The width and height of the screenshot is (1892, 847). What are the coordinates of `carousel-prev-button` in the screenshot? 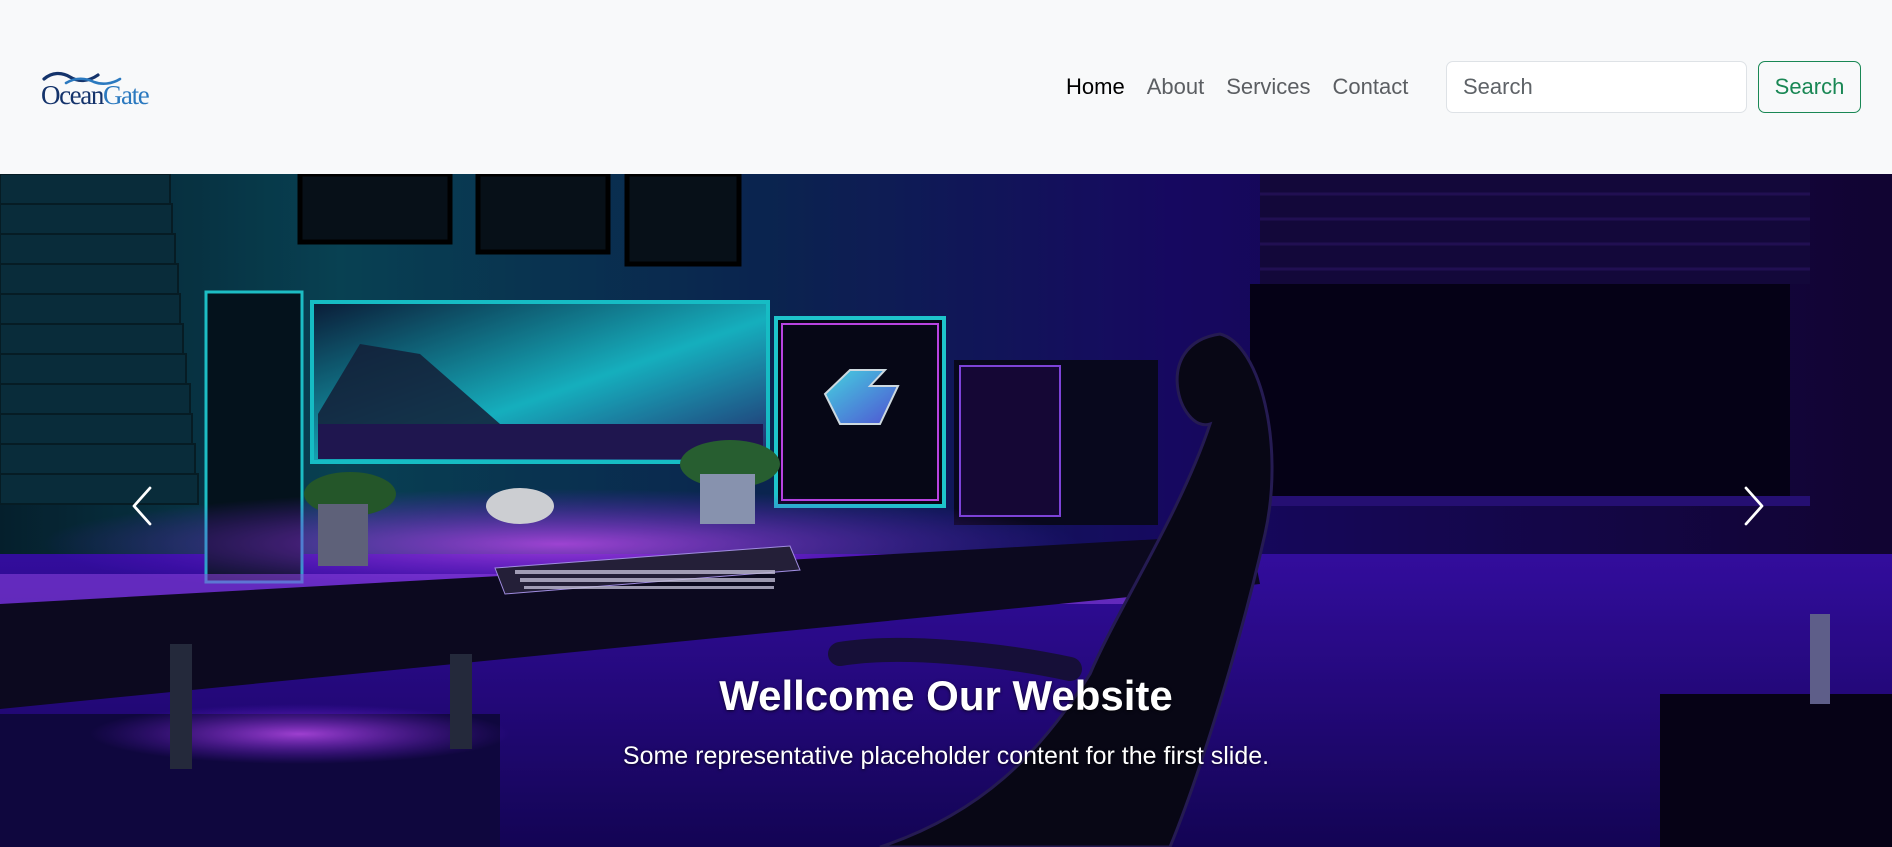 It's located at (142, 506).